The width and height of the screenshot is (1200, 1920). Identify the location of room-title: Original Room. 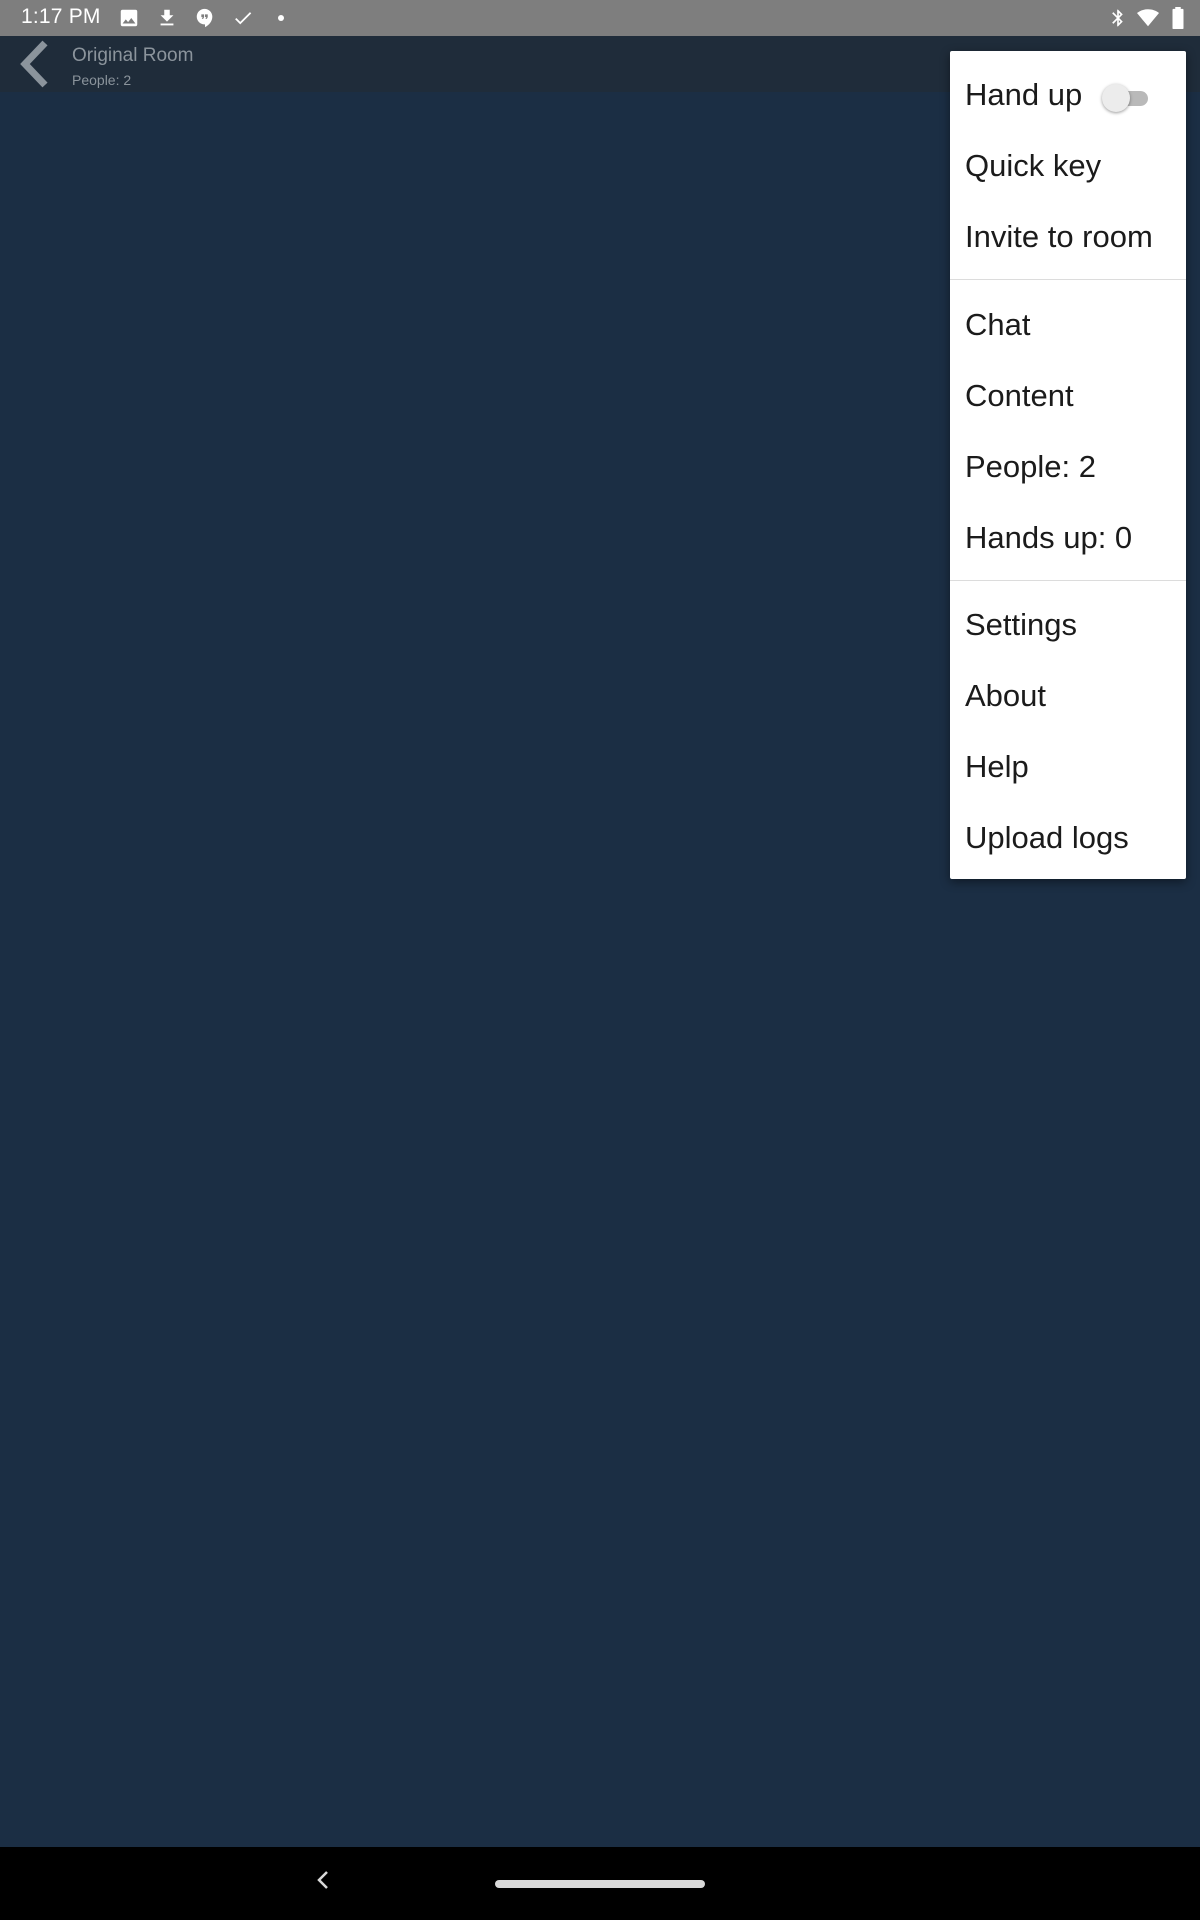
(133, 55).